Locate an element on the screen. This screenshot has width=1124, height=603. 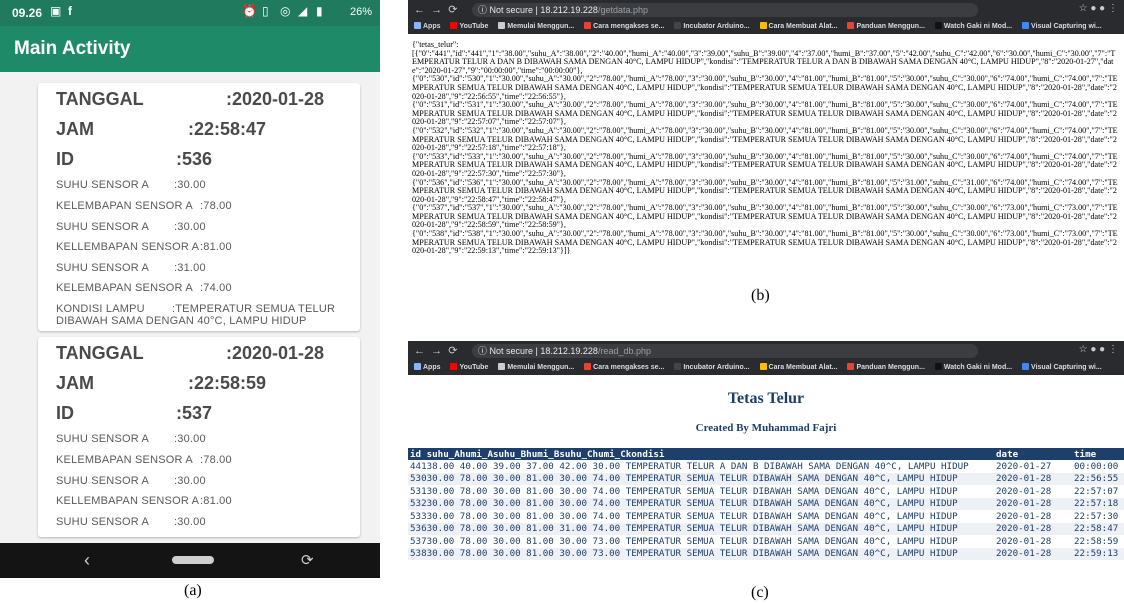
home-button is located at coordinates (193, 560).